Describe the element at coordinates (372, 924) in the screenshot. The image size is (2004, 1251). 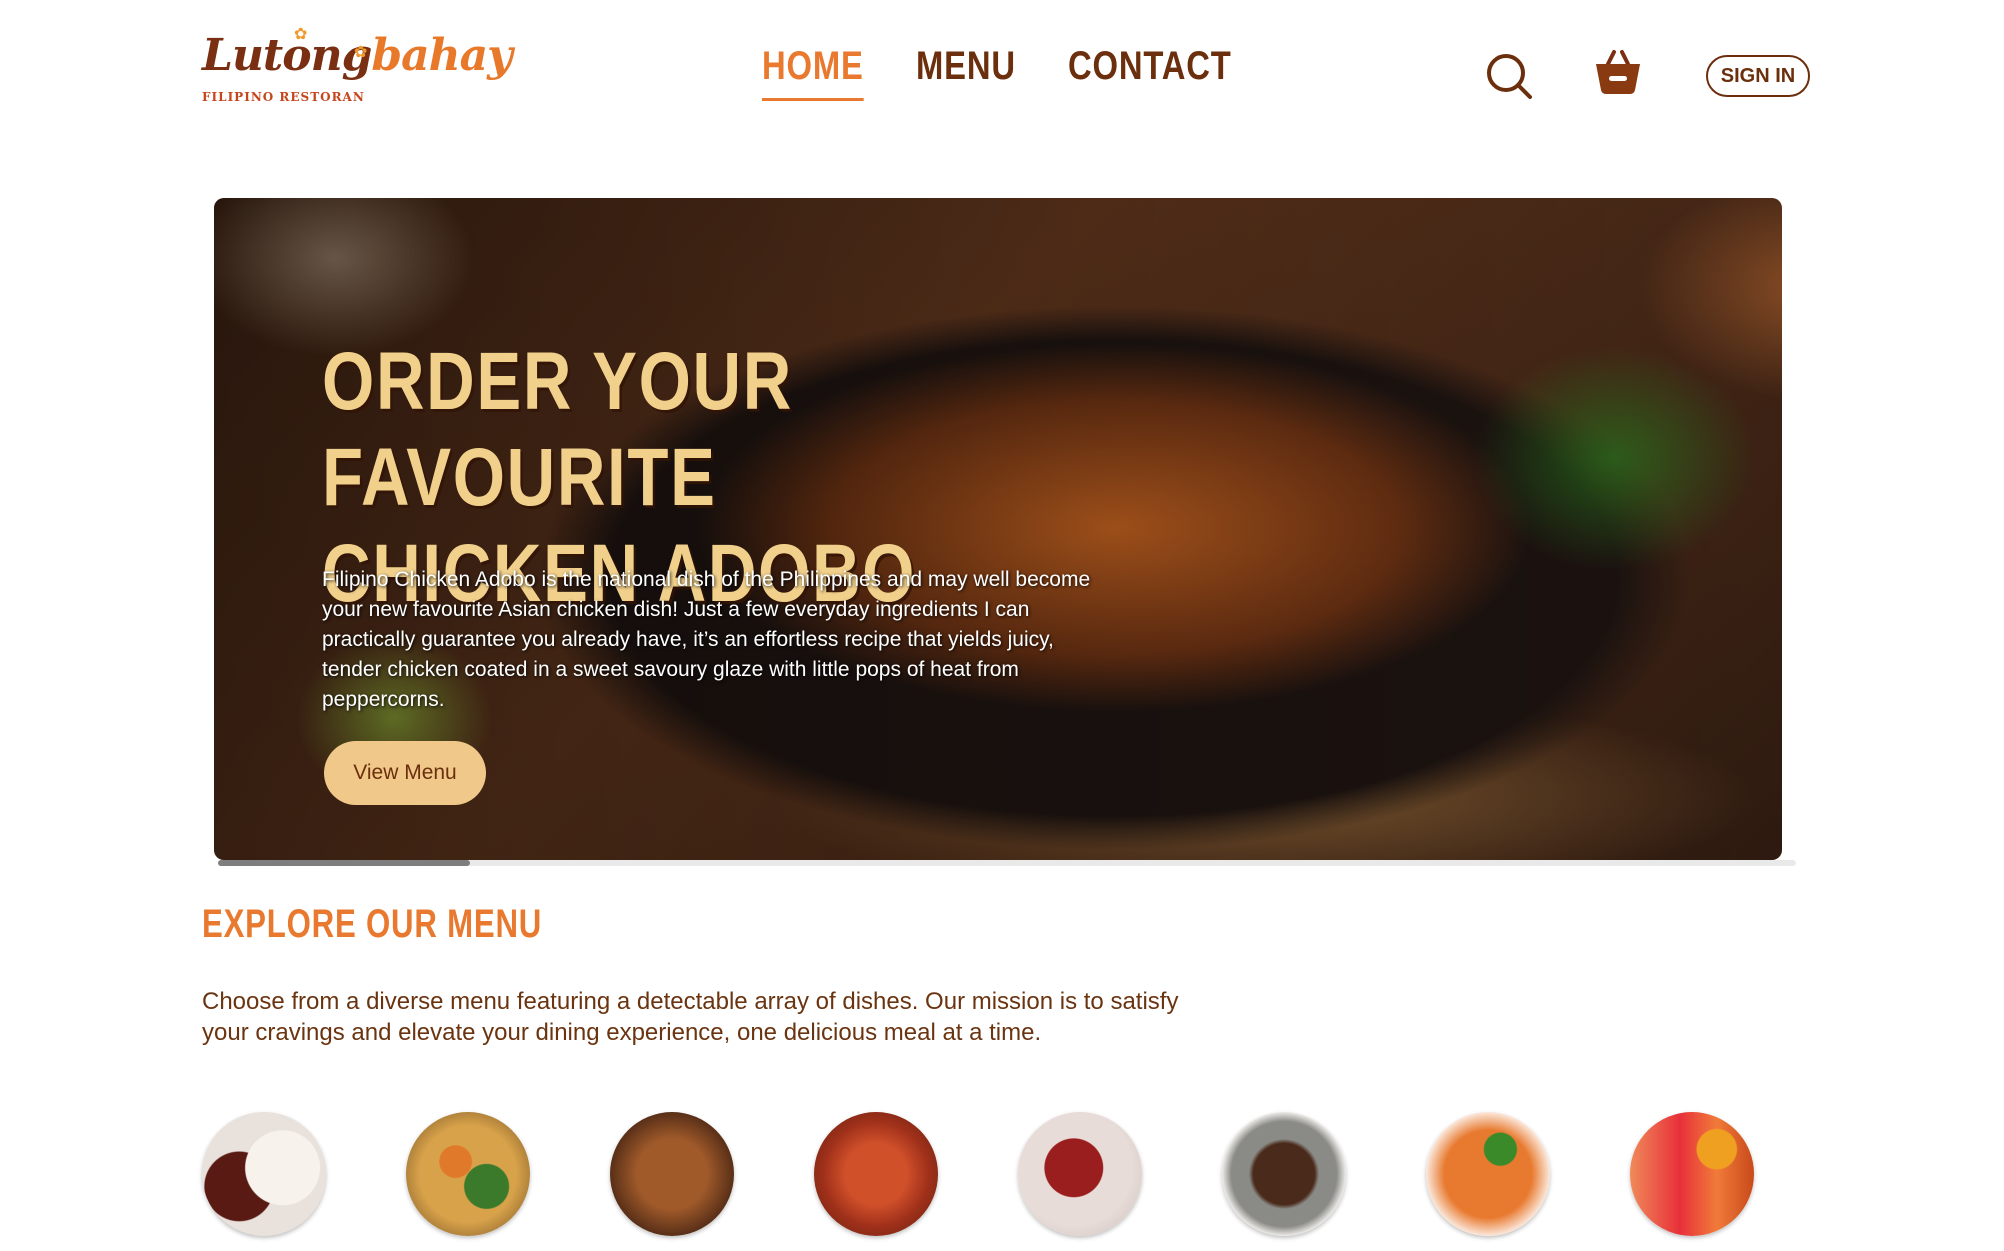
I see `explore-menu-heading: EXPLORE OUR MENU` at that location.